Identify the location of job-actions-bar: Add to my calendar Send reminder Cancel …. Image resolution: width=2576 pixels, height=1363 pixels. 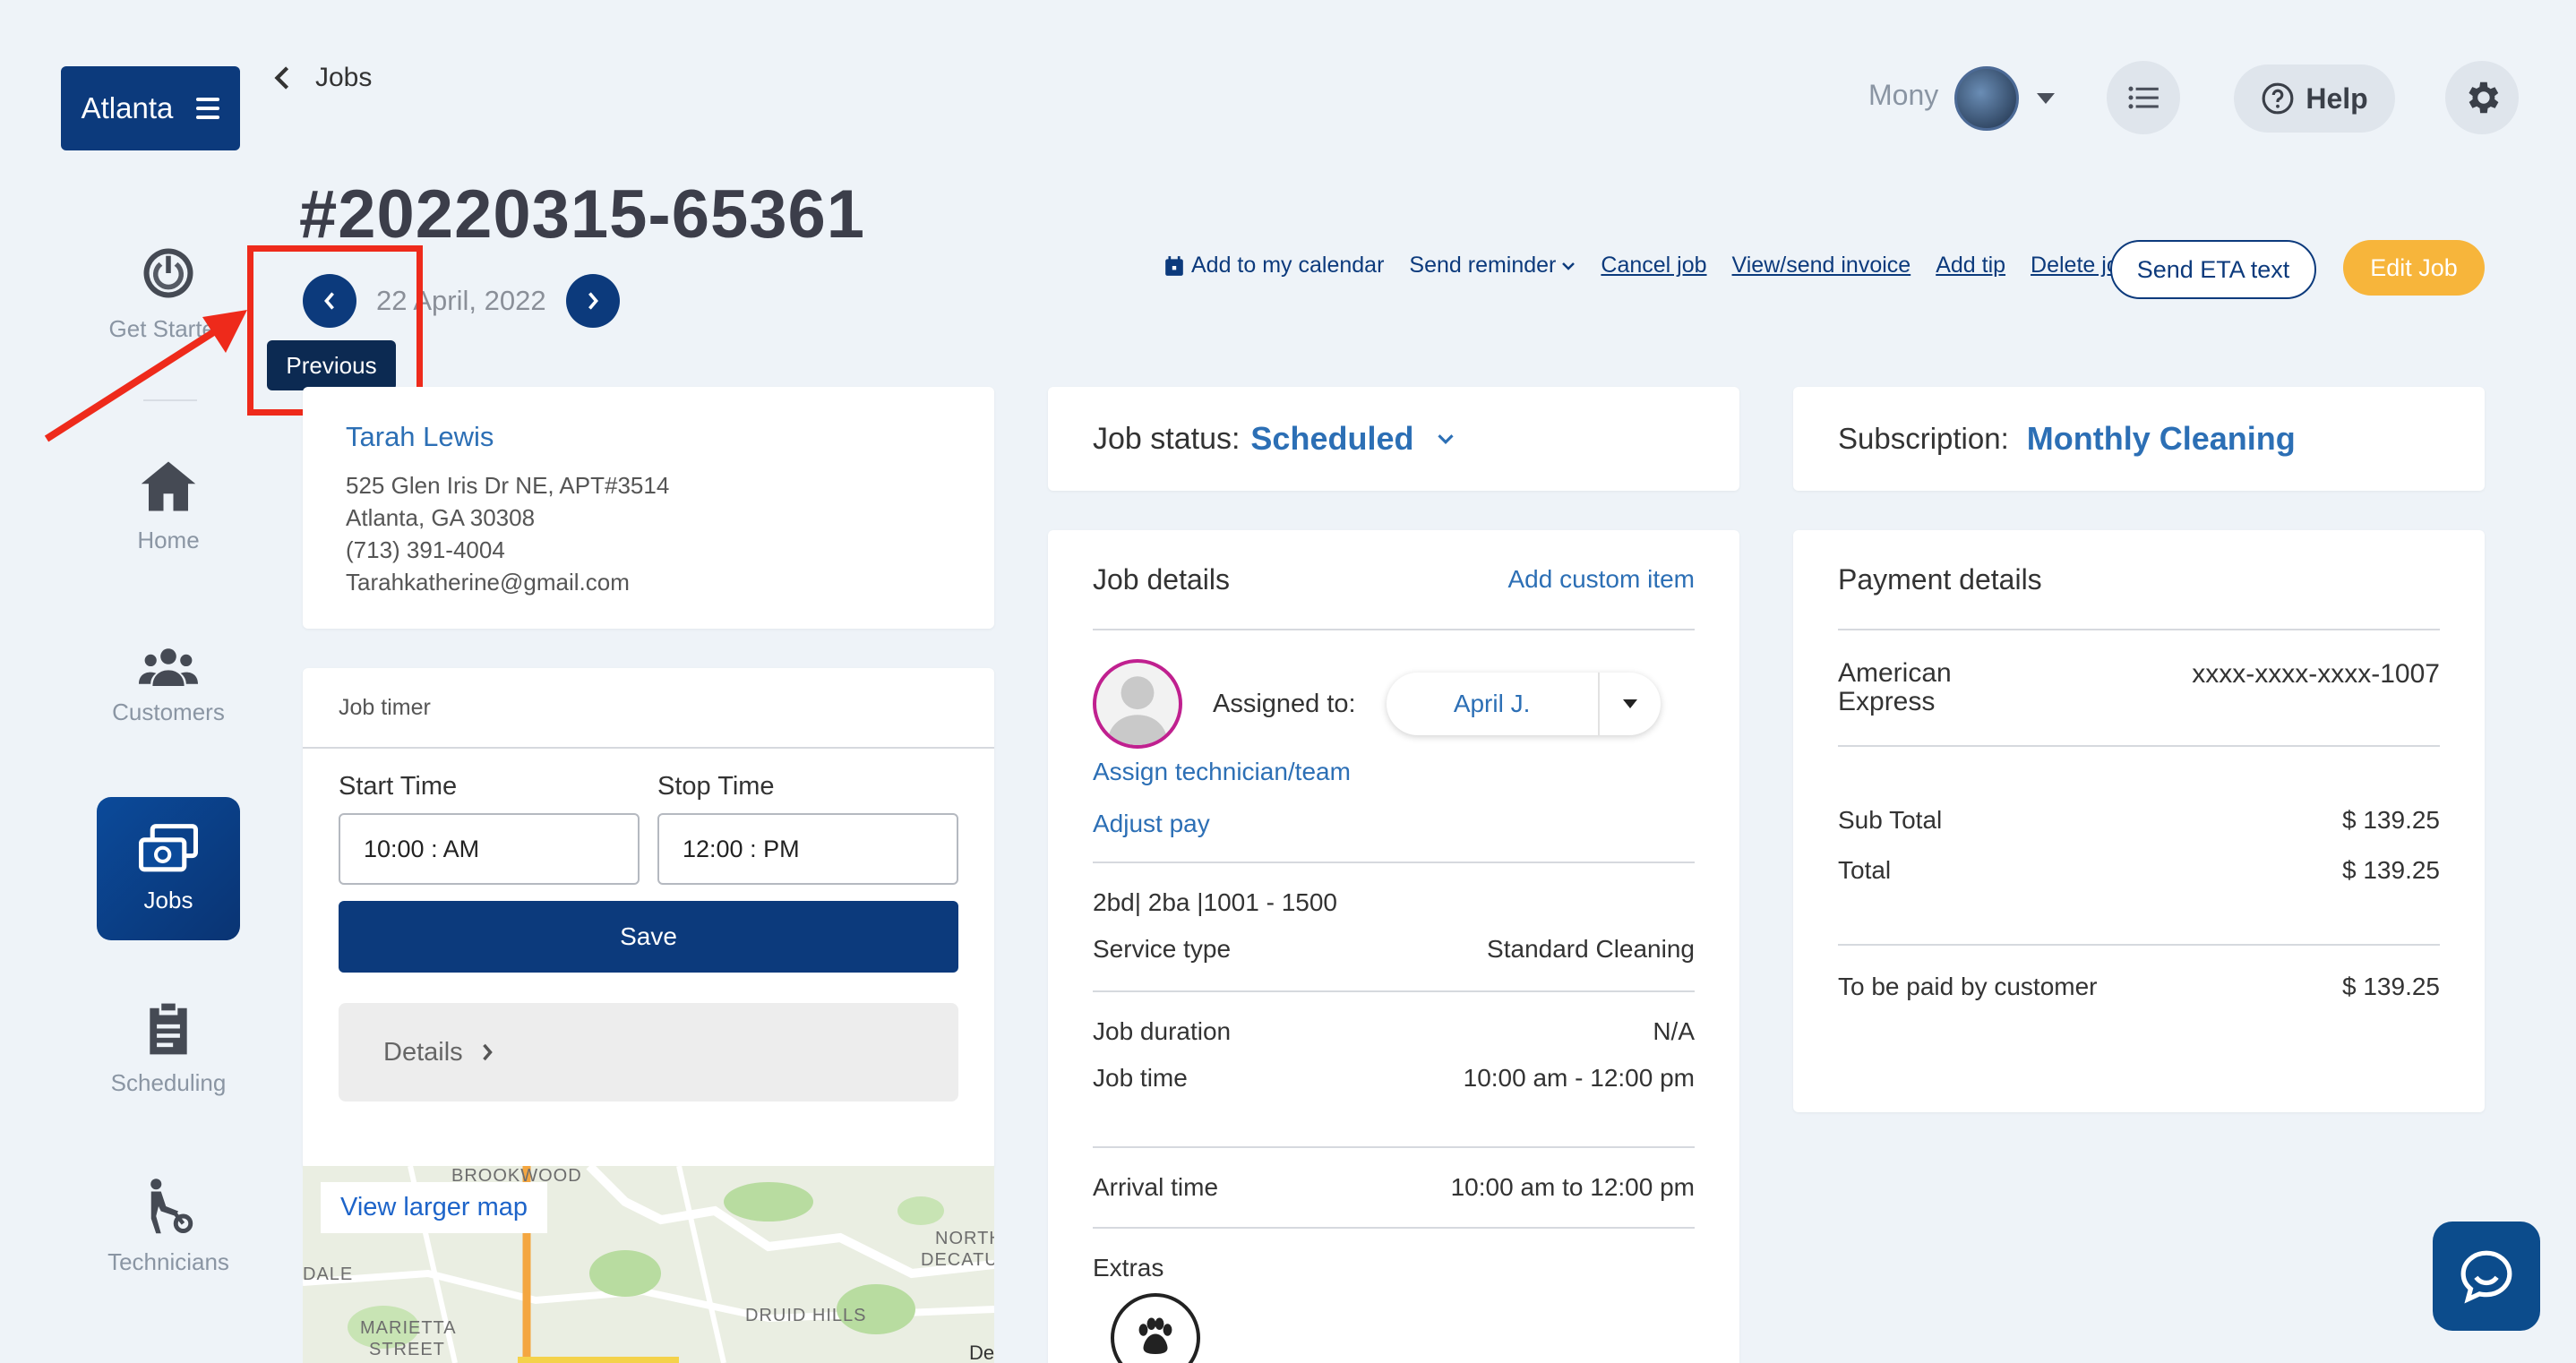
(1648, 266).